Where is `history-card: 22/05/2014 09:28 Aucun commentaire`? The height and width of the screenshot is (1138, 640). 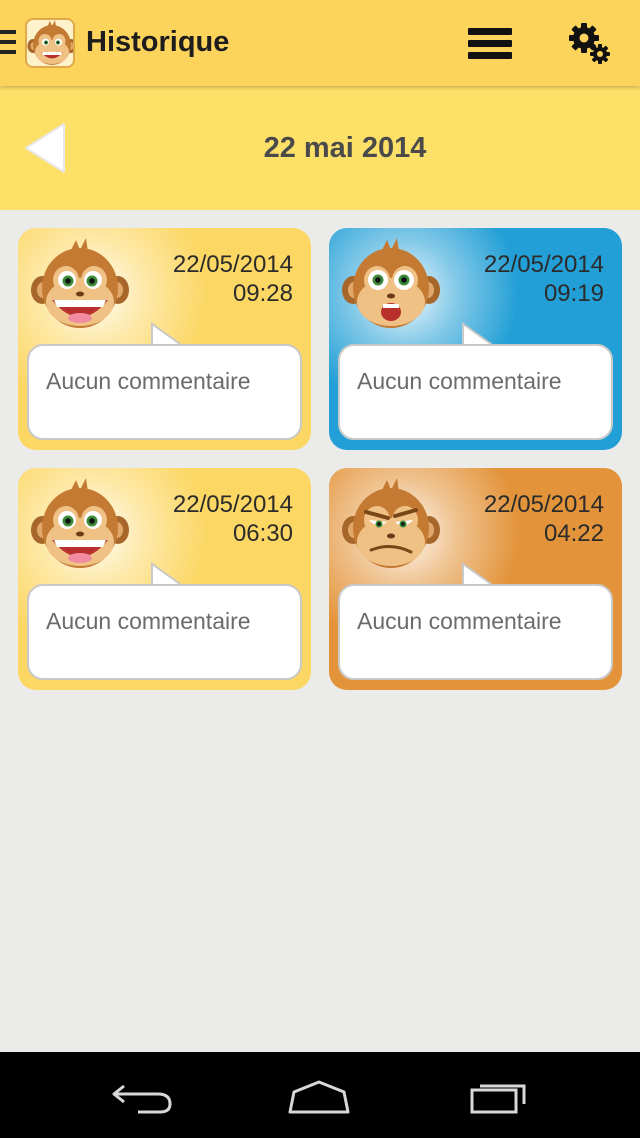
history-card: 22/05/2014 09:28 Aucun commentaire is located at coordinates (164, 339).